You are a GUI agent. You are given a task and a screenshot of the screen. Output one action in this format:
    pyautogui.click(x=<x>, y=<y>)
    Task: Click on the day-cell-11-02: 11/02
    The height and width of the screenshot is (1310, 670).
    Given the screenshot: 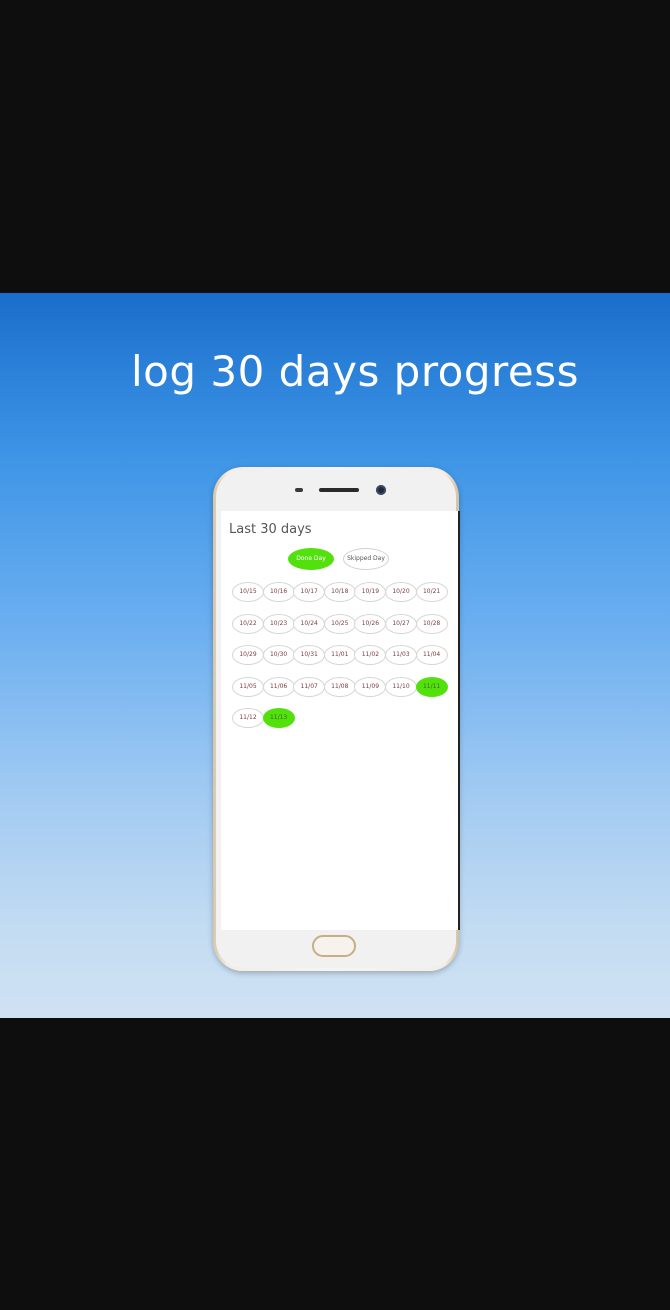 What is the action you would take?
    pyautogui.click(x=370, y=655)
    